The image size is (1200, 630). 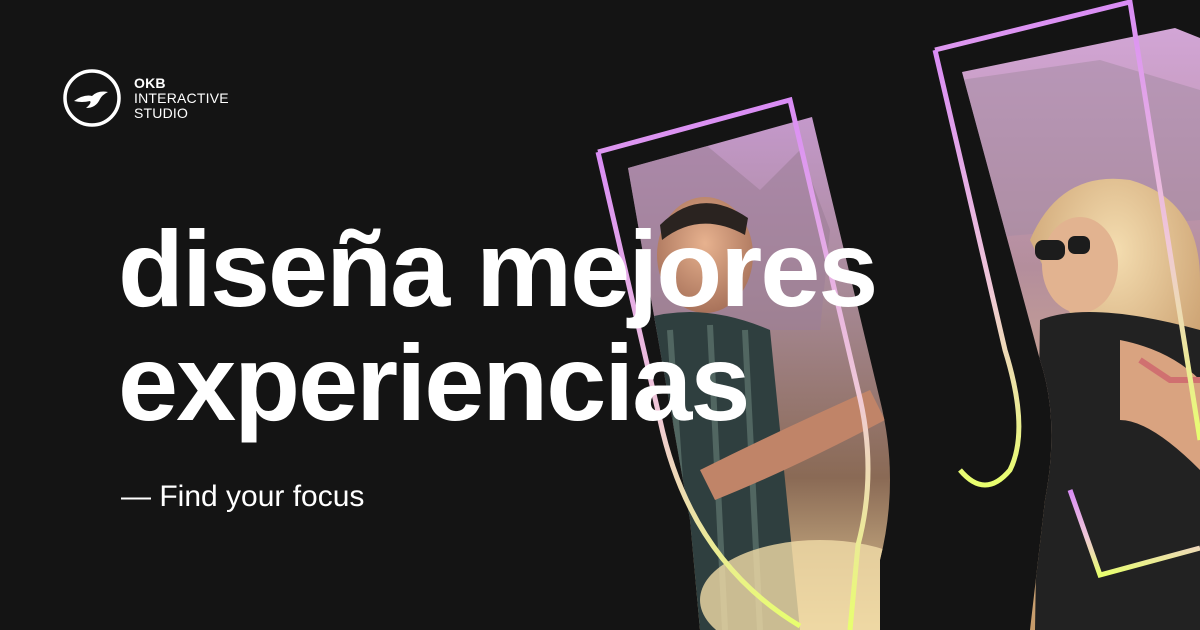 I want to click on brand-name-line1: OKB, so click(x=150, y=82).